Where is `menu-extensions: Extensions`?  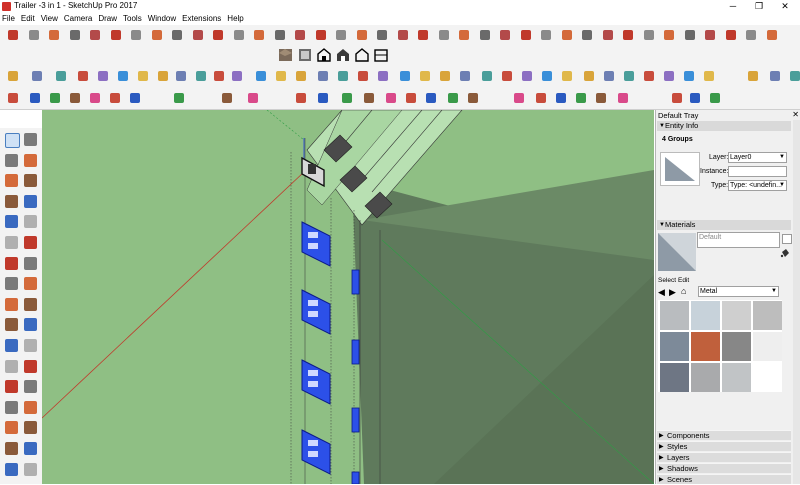
menu-extensions: Extensions is located at coordinates (201, 19).